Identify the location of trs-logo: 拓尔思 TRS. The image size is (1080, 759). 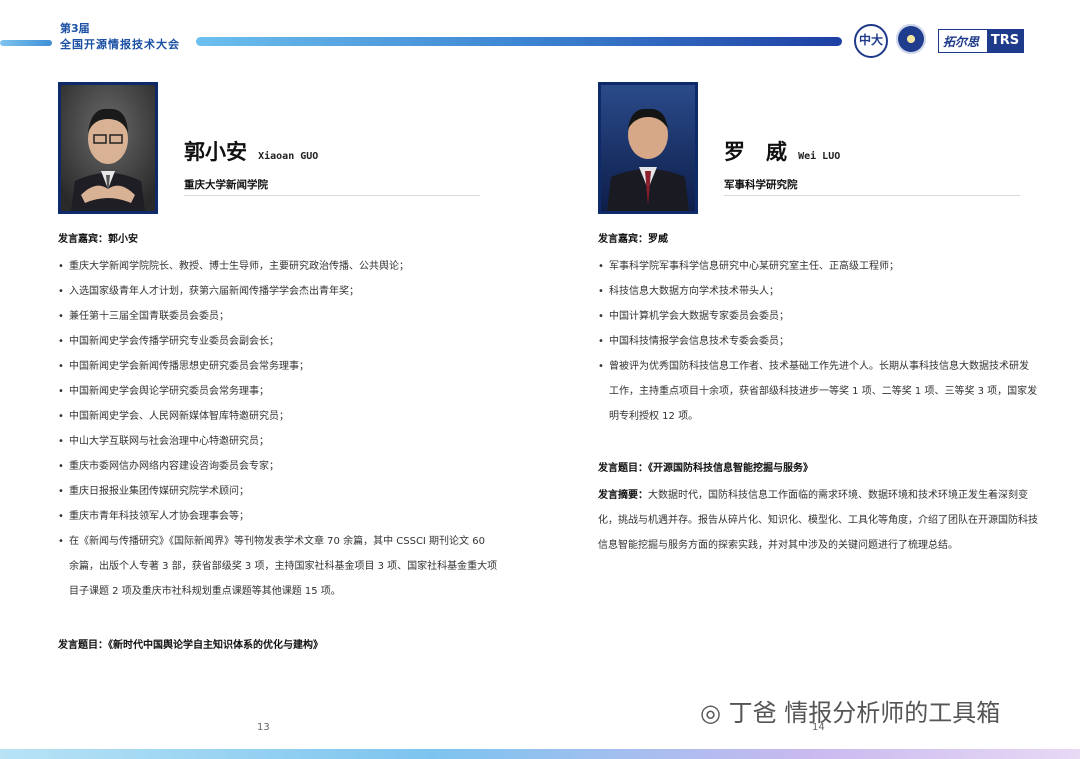
(981, 41).